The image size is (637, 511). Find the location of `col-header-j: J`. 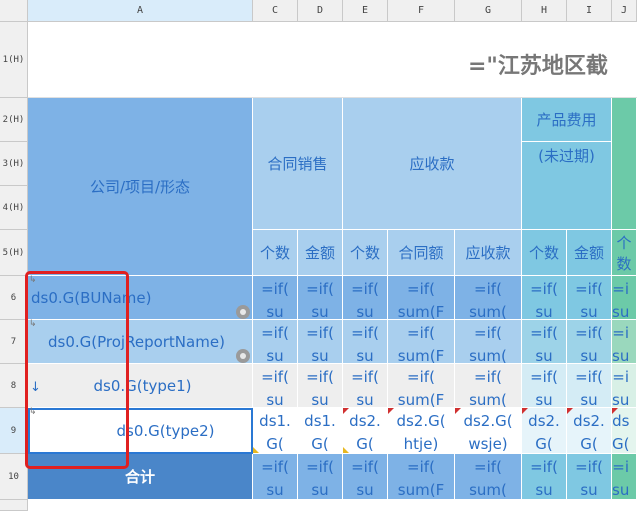

col-header-j: J is located at coordinates (624, 11).